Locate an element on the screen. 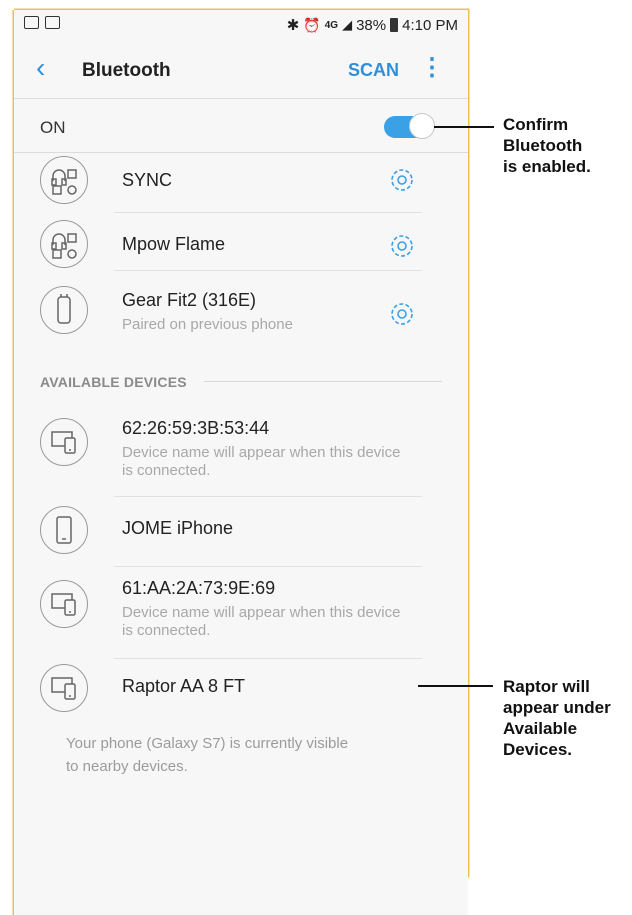 Image resolution: width=632 pixels, height=915 pixels. signal-icon: ◢ is located at coordinates (347, 24).